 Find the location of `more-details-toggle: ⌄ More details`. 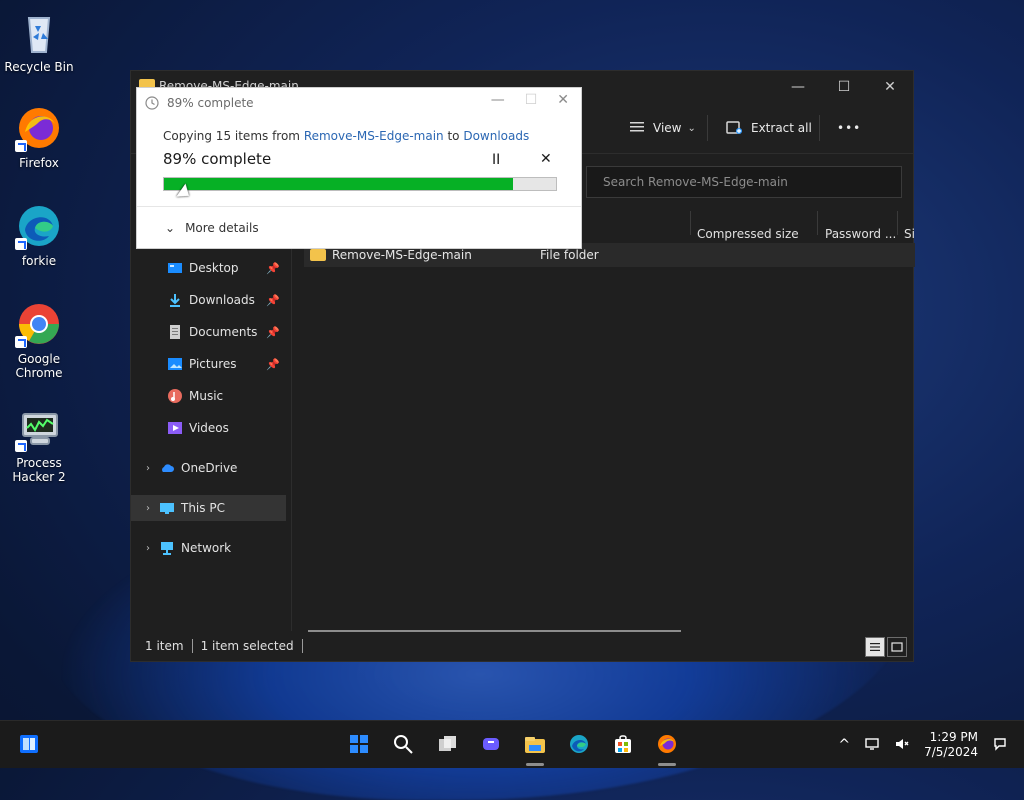

more-details-toggle: ⌄ More details is located at coordinates (212, 228).